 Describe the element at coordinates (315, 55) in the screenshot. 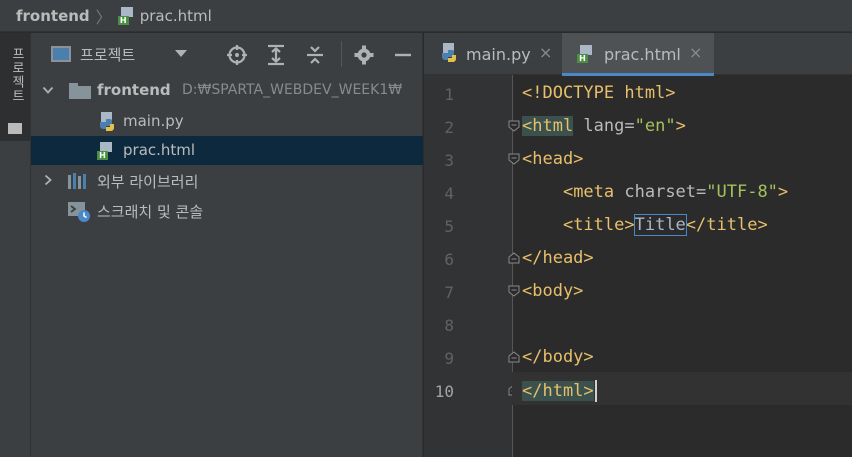

I see `collapse-all-icon` at that location.